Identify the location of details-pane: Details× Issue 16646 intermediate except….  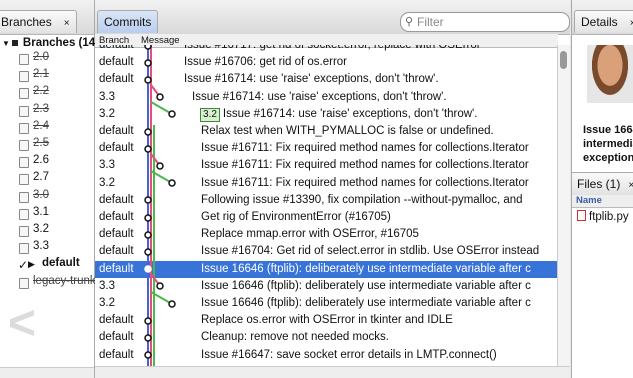
(602, 189).